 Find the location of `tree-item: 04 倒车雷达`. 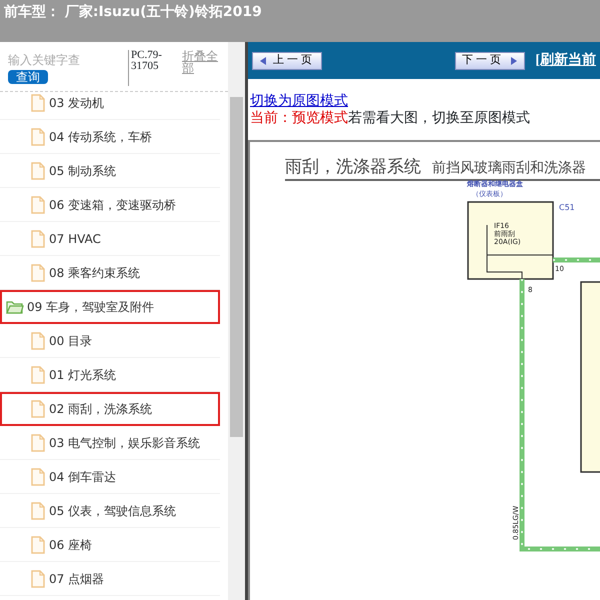

tree-item: 04 倒车雷达 is located at coordinates (110, 477).